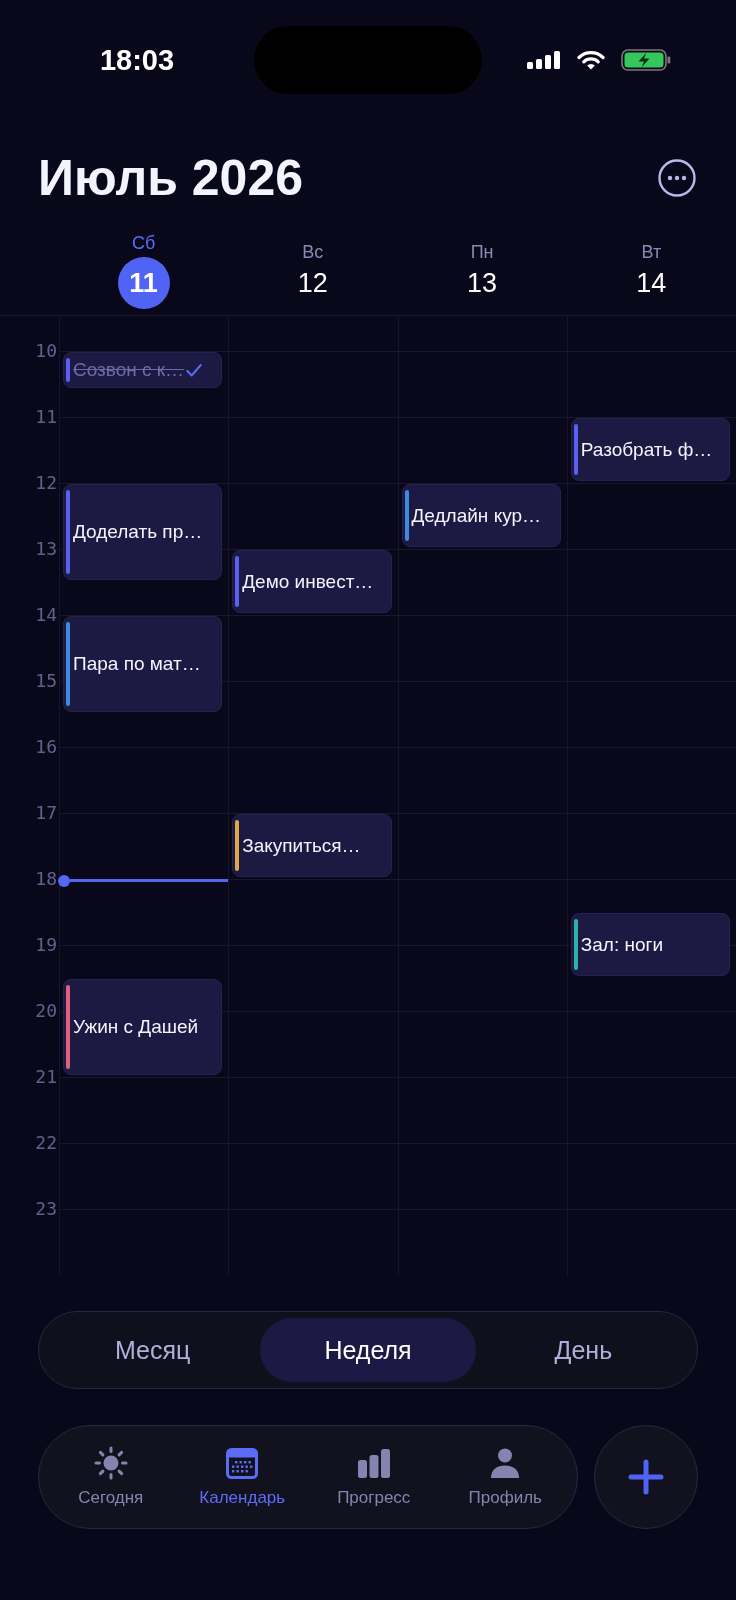 This screenshot has width=736, height=1600. Describe the element at coordinates (46, 945) in the screenshot. I see `hour-label: 19` at that location.